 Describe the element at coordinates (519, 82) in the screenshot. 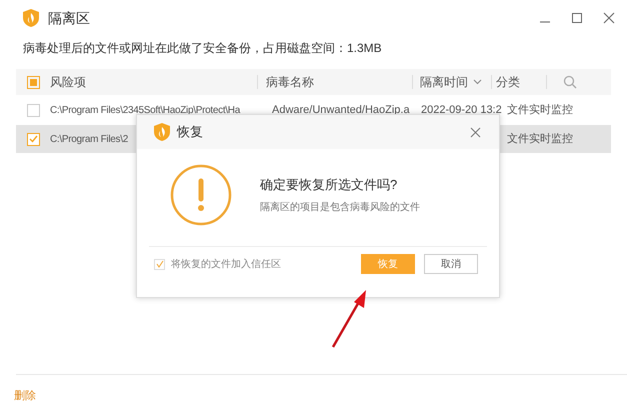

I see `column-header: 分类` at that location.